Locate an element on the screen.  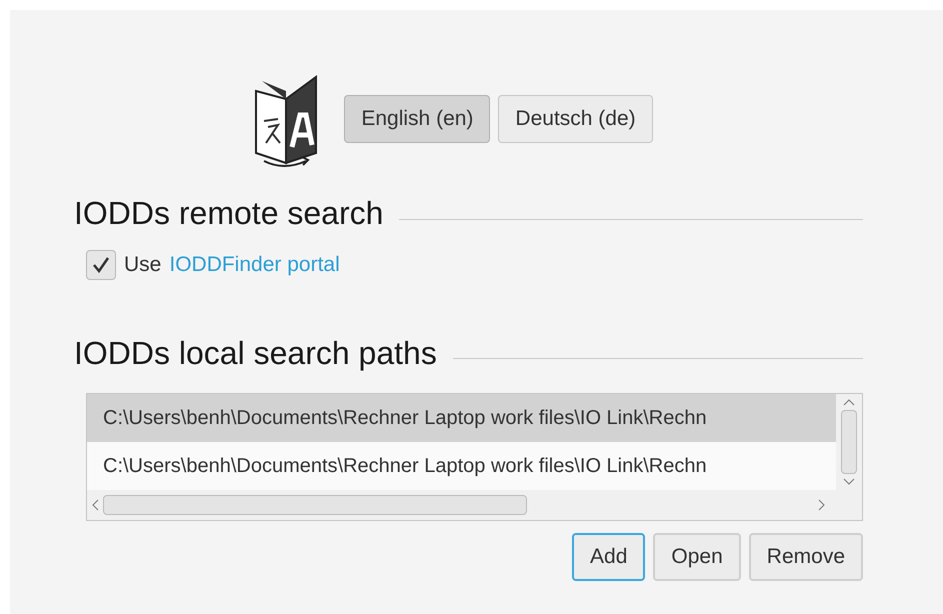
section-heading: IODDs local search paths is located at coordinates (255, 353).